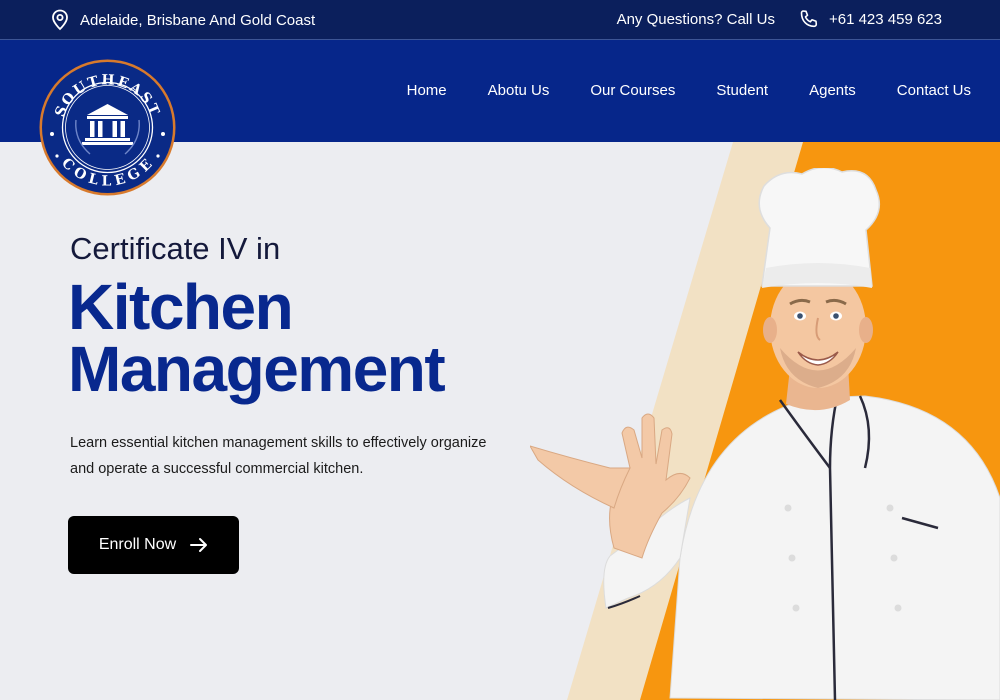  I want to click on course-title-line-2: Management, so click(257, 369).